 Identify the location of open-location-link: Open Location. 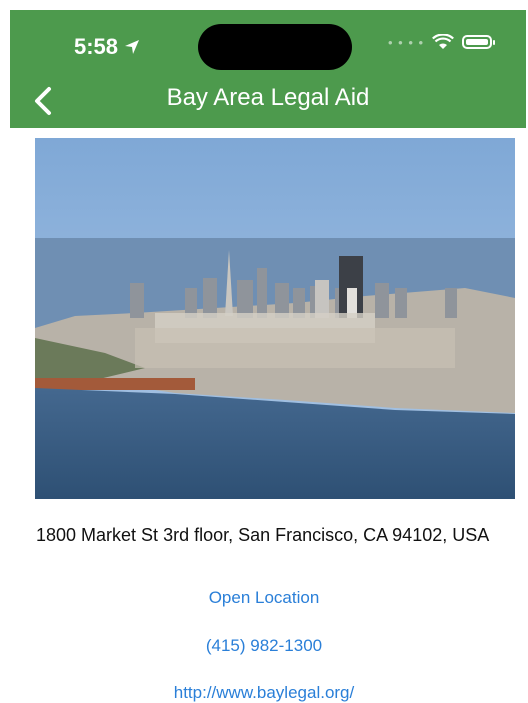
(264, 598).